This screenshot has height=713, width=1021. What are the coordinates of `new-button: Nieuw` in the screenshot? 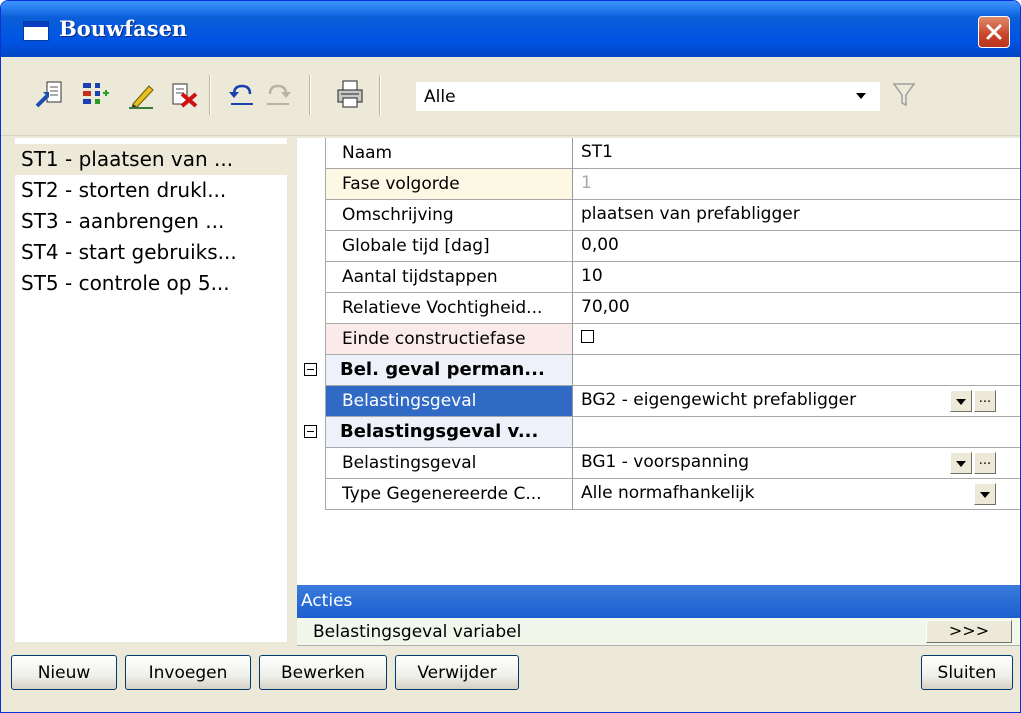 It's located at (64, 672).